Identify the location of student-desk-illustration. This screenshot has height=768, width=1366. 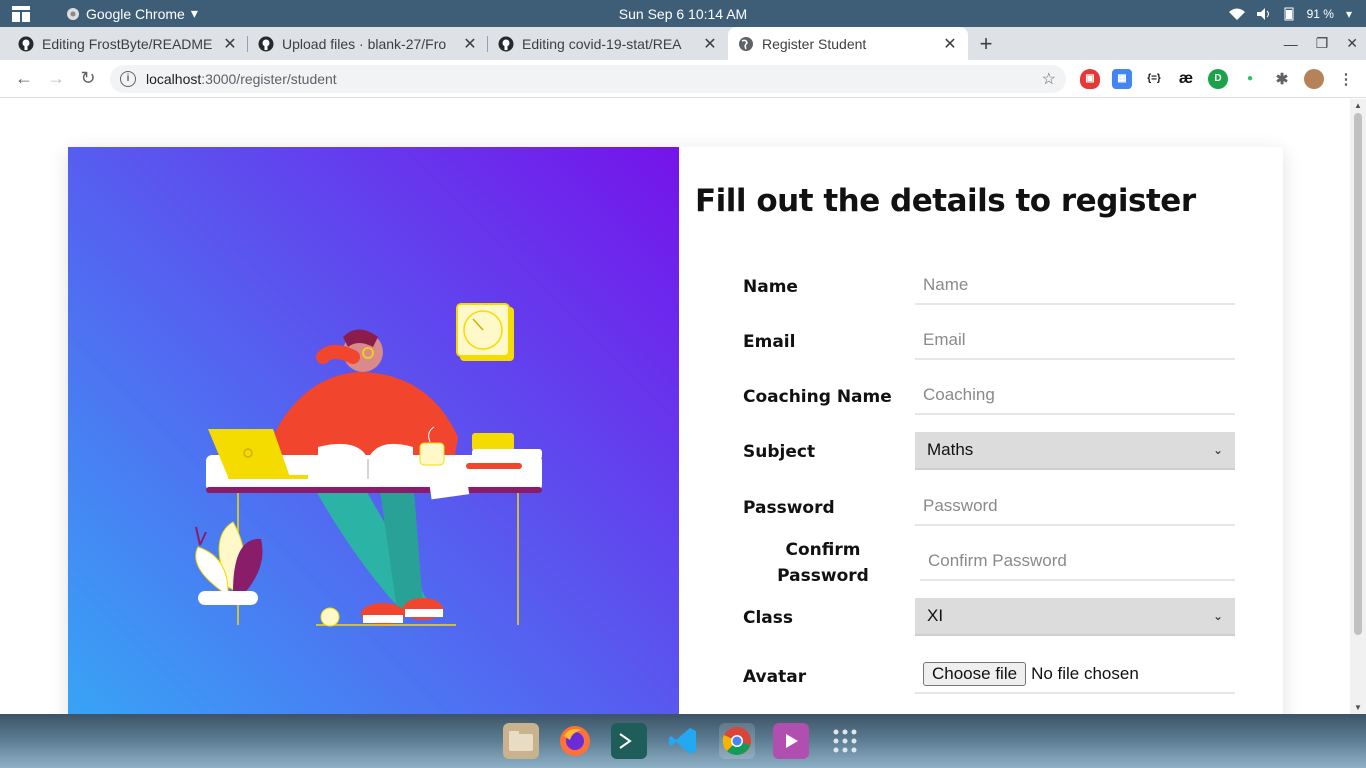
(368, 465).